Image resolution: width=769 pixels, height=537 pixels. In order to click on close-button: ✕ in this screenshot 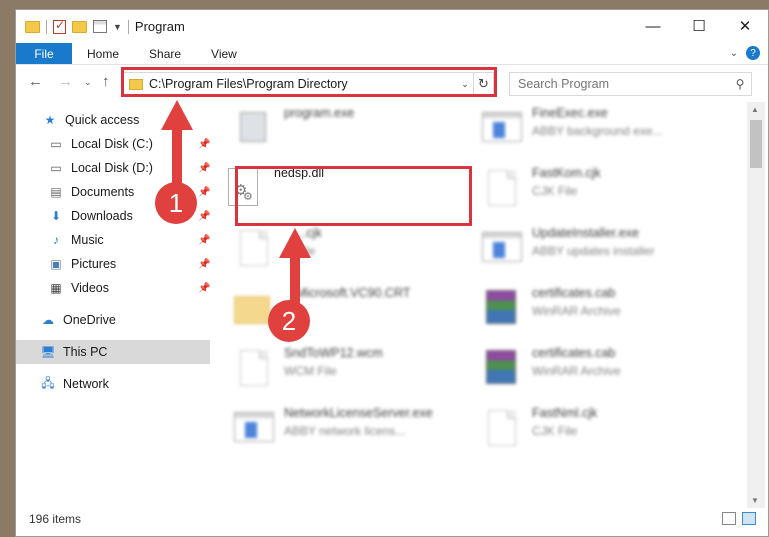, I will do `click(745, 26)`.